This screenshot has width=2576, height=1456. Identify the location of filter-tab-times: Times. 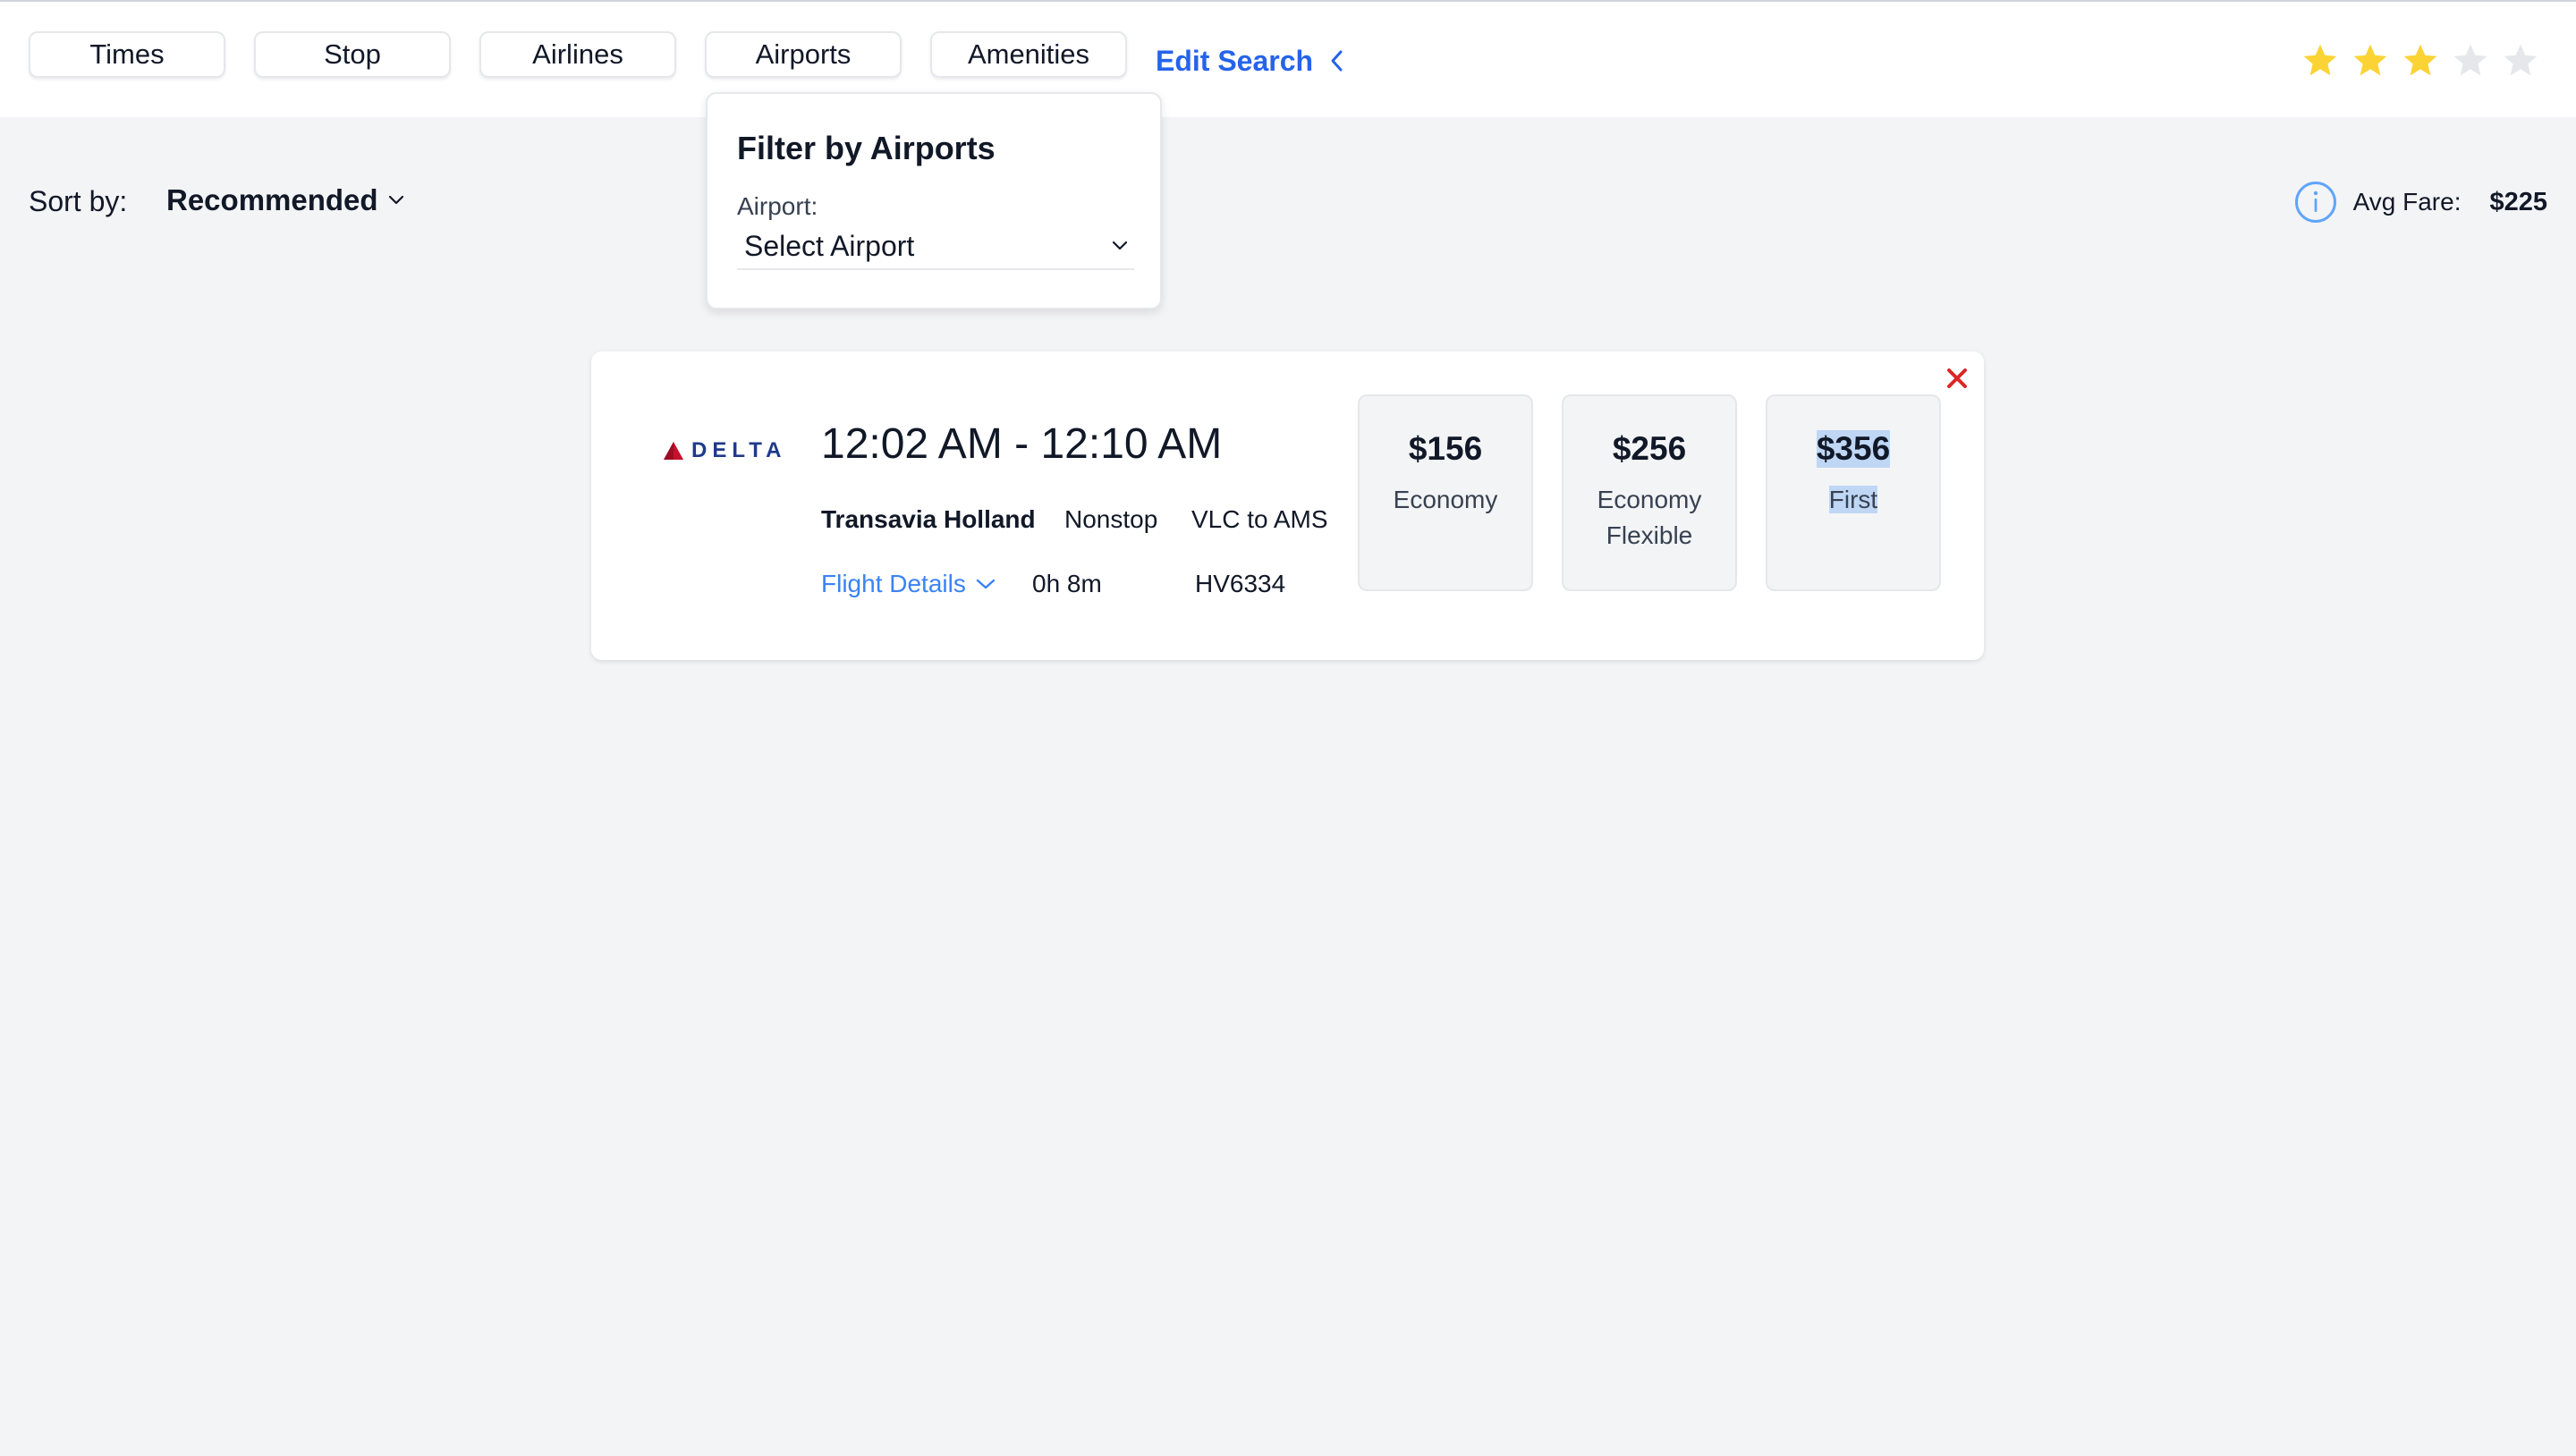
(127, 54).